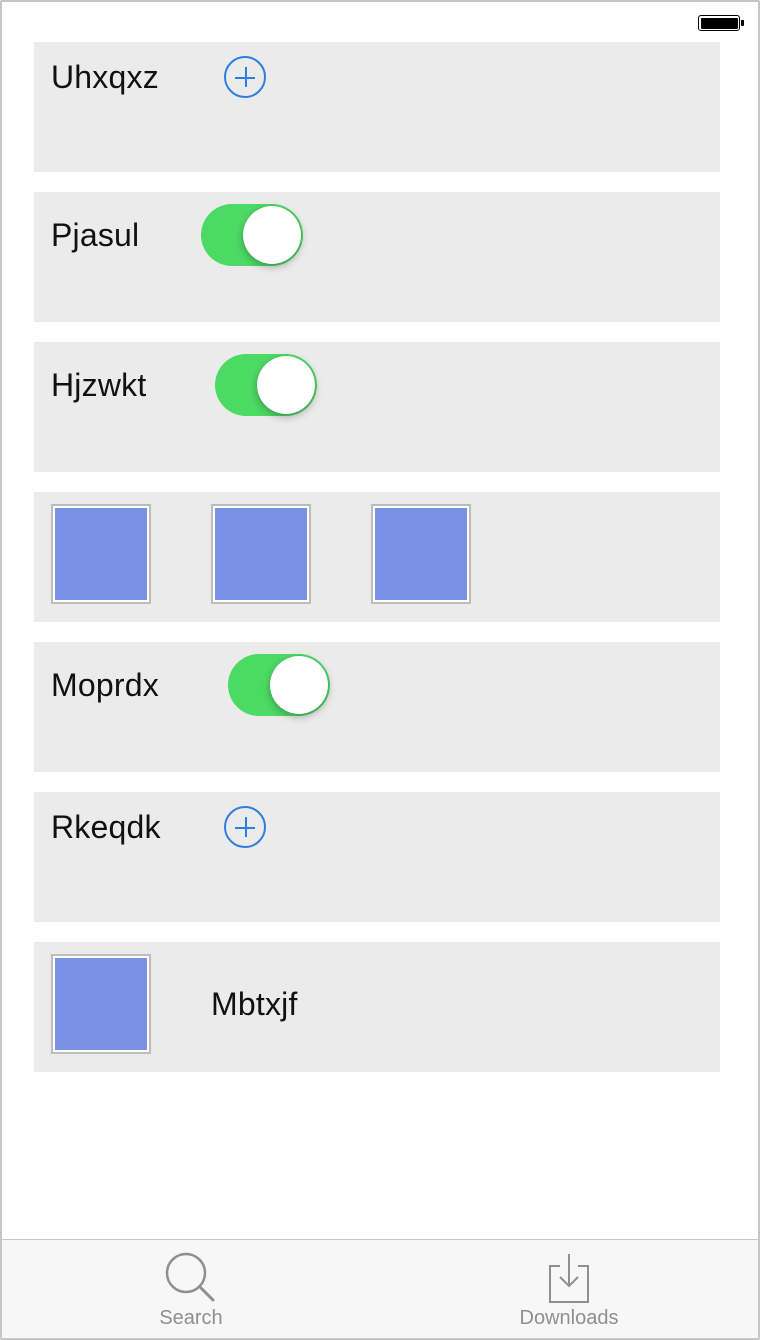 The width and height of the screenshot is (760, 1340). I want to click on tab-bar: Search Downloads, so click(380, 1288).